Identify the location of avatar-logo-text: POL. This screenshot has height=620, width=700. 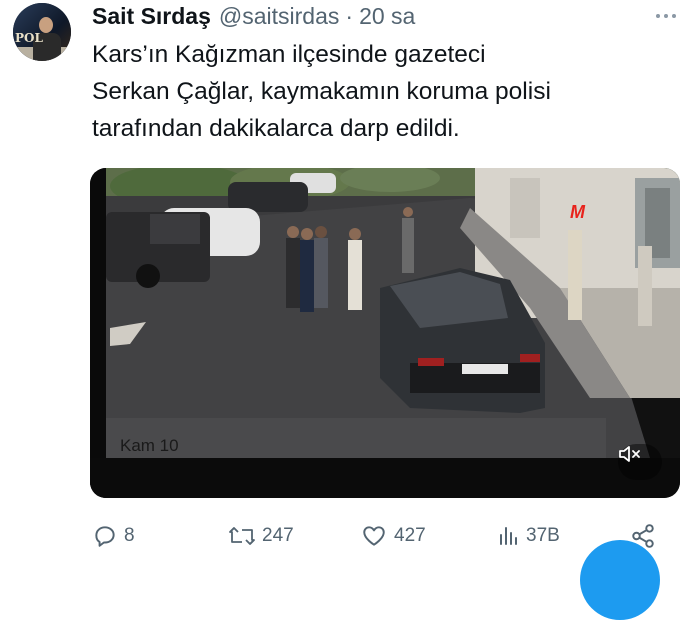
(29, 38).